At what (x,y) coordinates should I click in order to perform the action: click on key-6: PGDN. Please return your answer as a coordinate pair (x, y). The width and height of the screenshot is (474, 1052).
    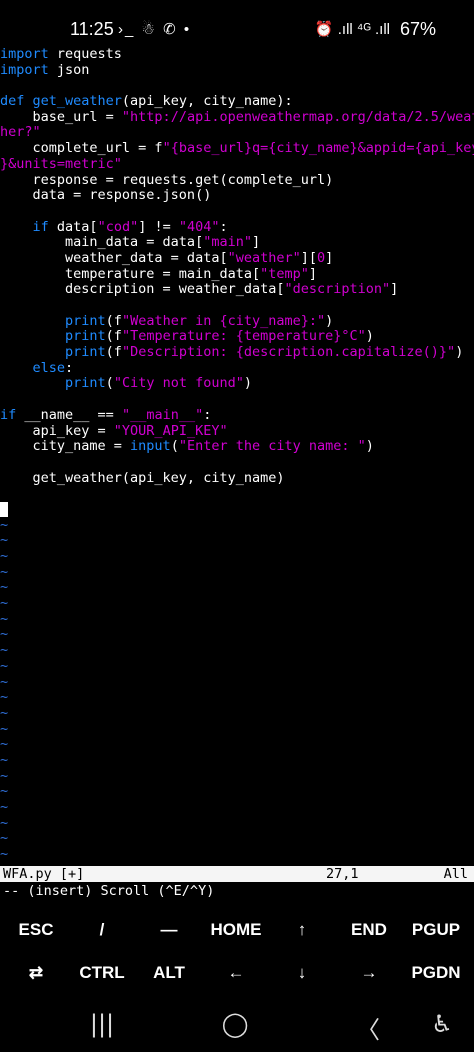
    Looking at the image, I should click on (436, 973).